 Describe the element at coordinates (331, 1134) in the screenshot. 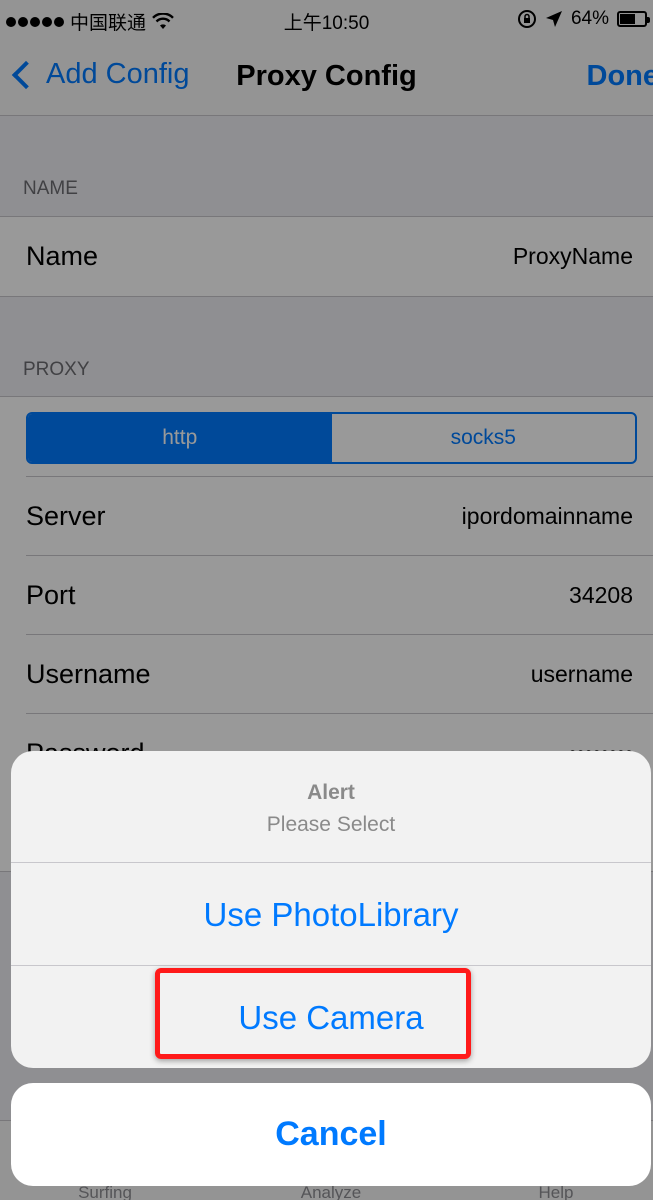

I see `cancel-button: Cancel` at that location.